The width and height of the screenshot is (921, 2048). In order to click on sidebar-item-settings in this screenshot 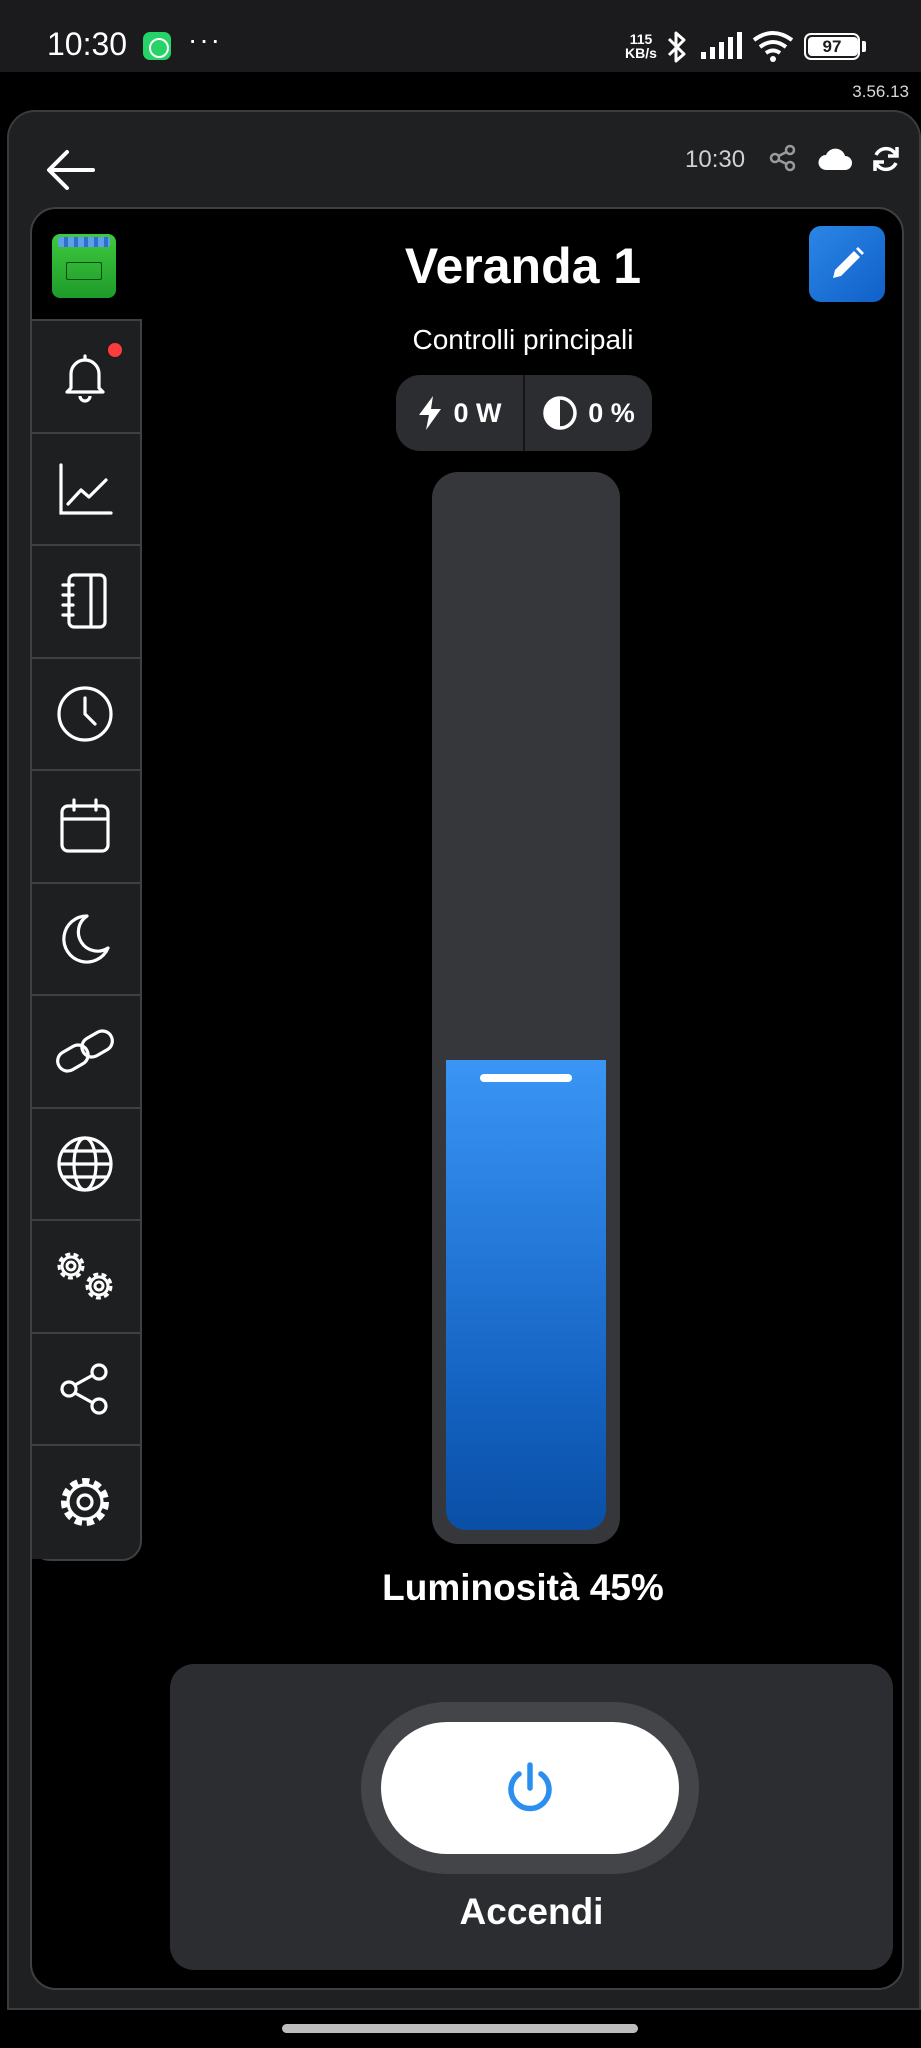, I will do `click(86, 1502)`.